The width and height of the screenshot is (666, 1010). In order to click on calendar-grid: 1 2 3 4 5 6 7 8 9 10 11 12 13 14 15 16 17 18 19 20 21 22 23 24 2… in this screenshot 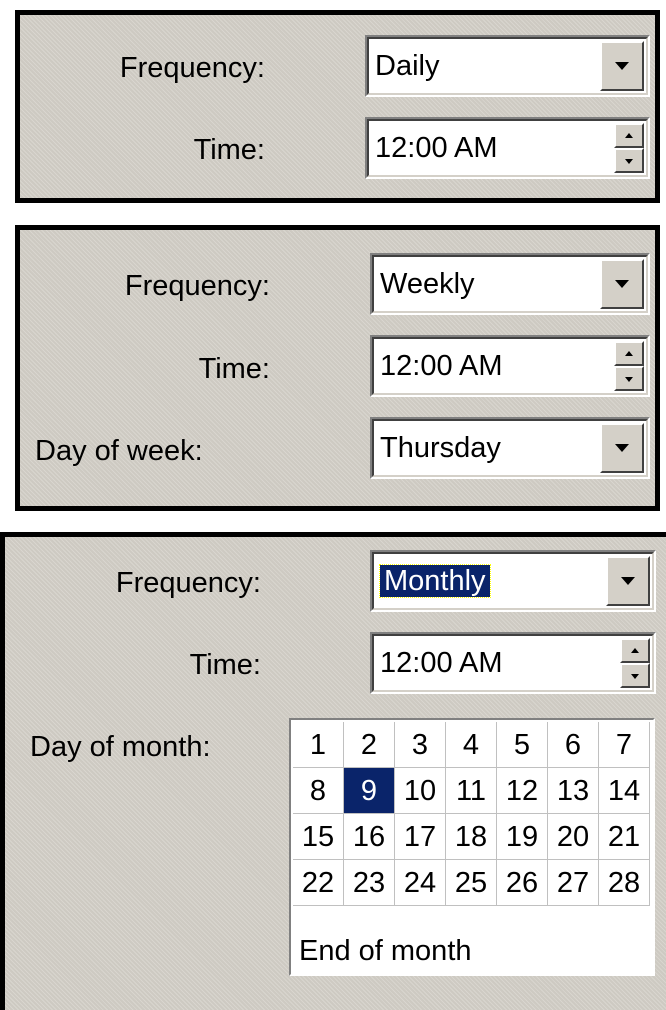, I will do `click(471, 814)`.